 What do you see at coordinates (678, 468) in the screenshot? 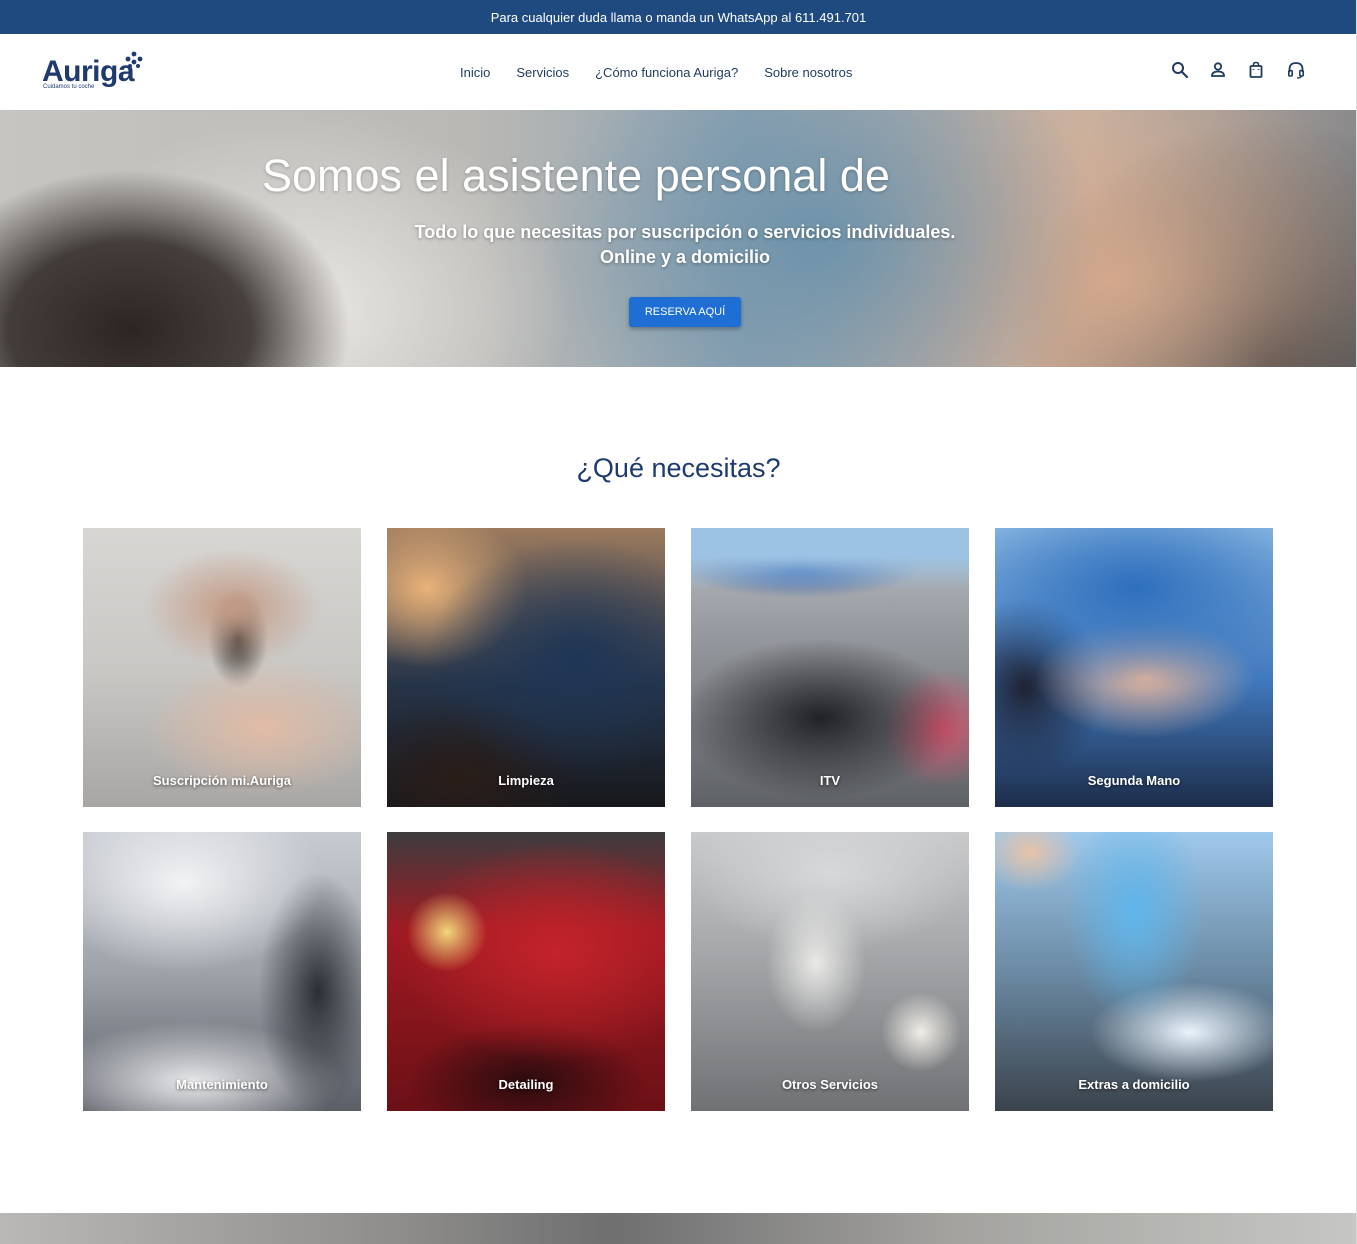
I see `services-title: ¿Qué necesitas?` at bounding box center [678, 468].